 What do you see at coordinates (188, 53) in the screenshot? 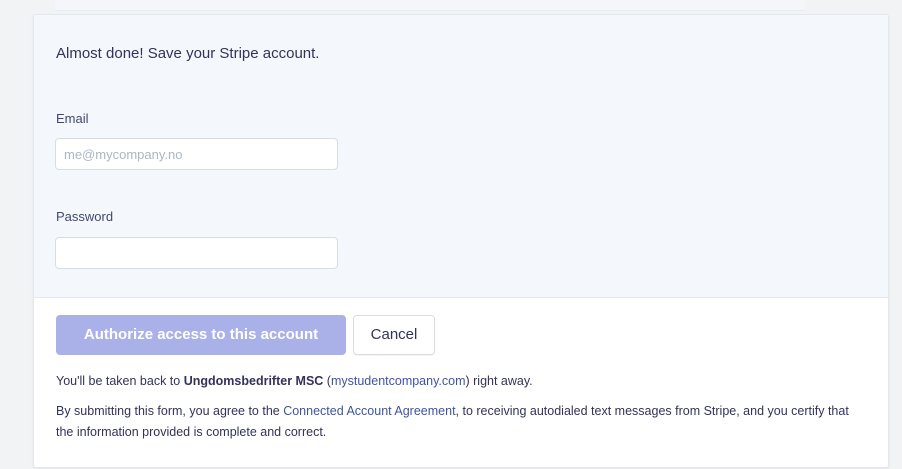
I see `form-heading: Almost done! Save your Stripe account.` at bounding box center [188, 53].